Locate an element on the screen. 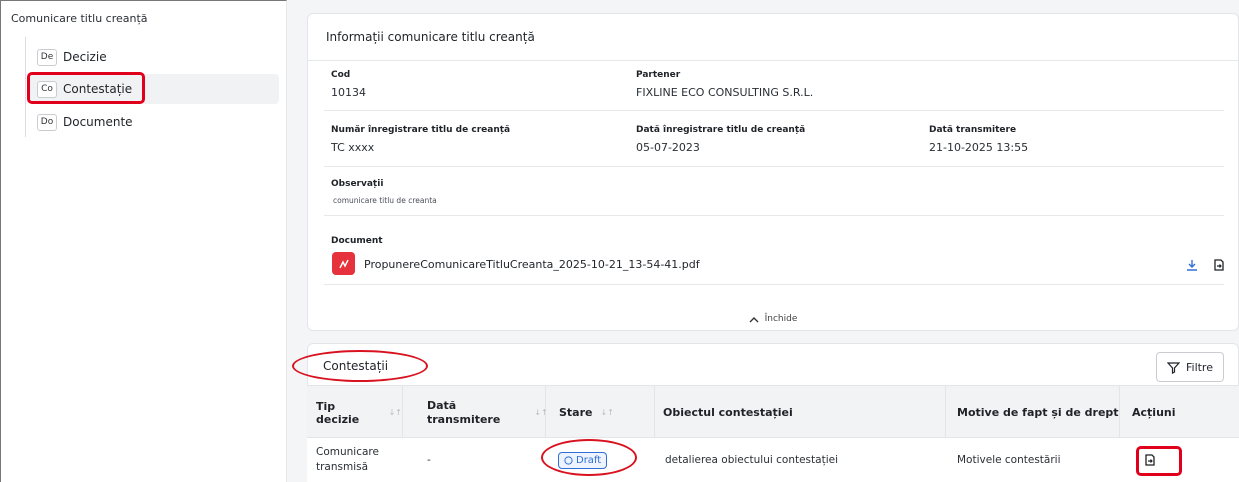 This screenshot has height=482, width=1239. column-header-actiuni: Acțiuni is located at coordinates (1154, 412).